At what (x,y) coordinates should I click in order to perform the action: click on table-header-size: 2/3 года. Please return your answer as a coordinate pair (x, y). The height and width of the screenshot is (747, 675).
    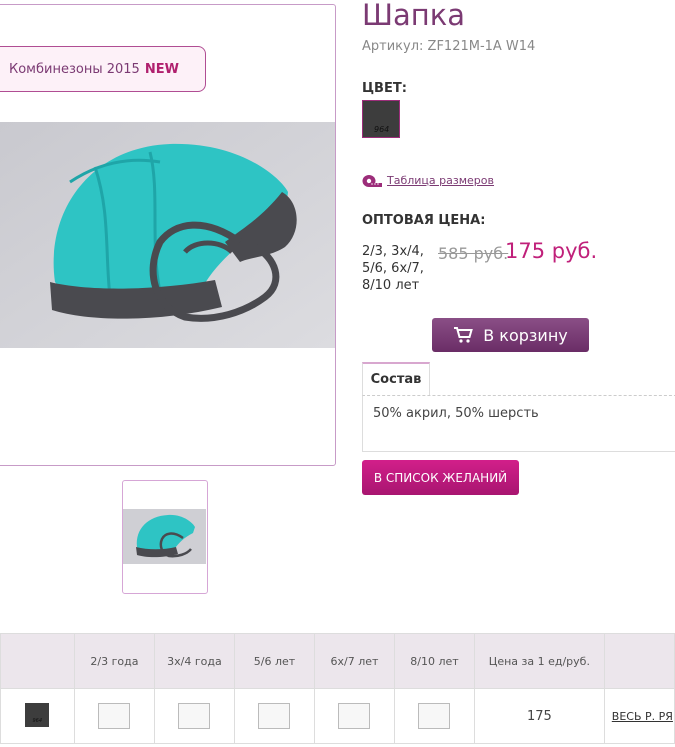
    Looking at the image, I should click on (114, 661).